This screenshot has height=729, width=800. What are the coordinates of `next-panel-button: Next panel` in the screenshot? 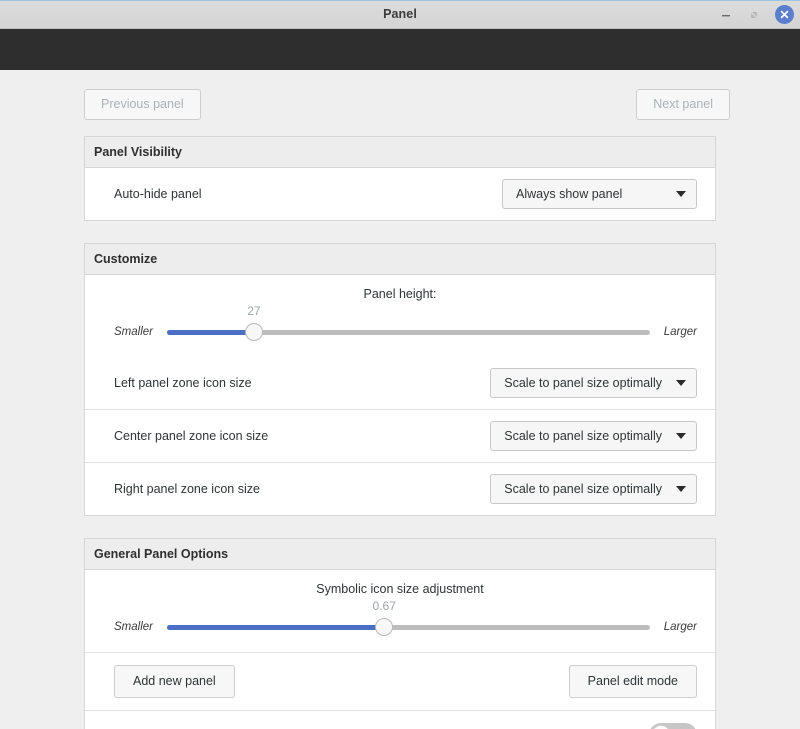 It's located at (683, 104).